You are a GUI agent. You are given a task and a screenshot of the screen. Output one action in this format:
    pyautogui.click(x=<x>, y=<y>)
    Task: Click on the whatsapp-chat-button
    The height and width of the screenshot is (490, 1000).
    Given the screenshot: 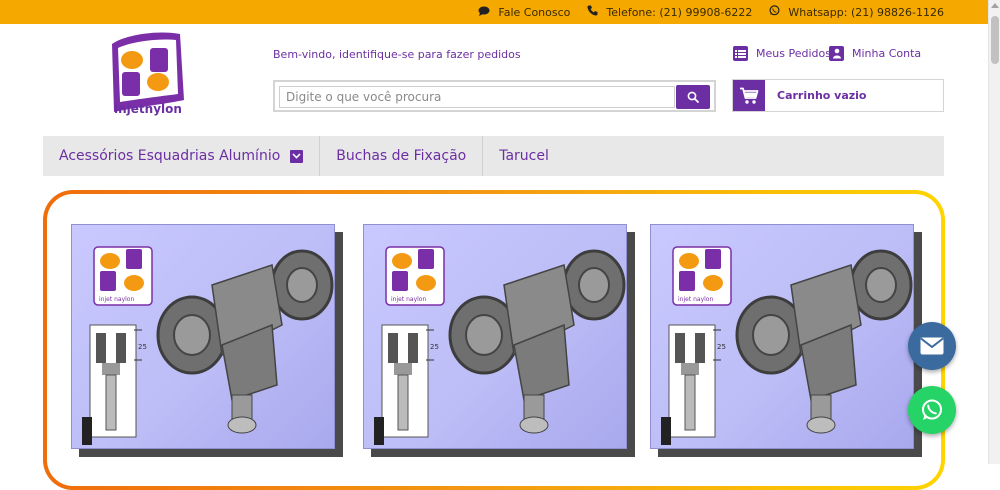 What is the action you would take?
    pyautogui.click(x=932, y=410)
    